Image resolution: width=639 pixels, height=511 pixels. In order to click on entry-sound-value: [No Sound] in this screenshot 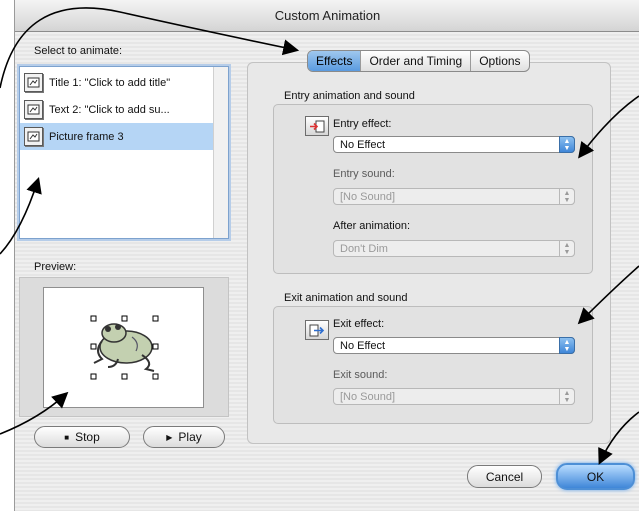, I will do `click(368, 197)`.